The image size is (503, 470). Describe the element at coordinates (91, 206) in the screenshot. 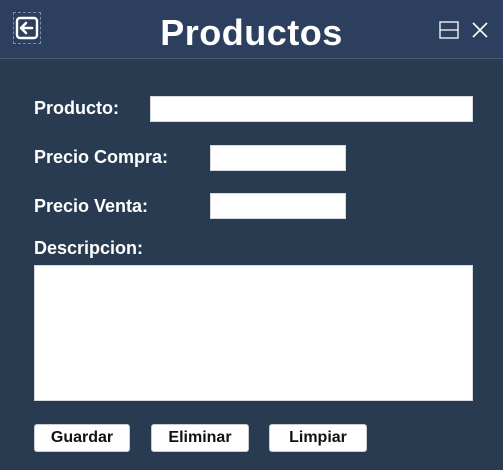

I see `precio-venta-label: Precio Venta:` at that location.